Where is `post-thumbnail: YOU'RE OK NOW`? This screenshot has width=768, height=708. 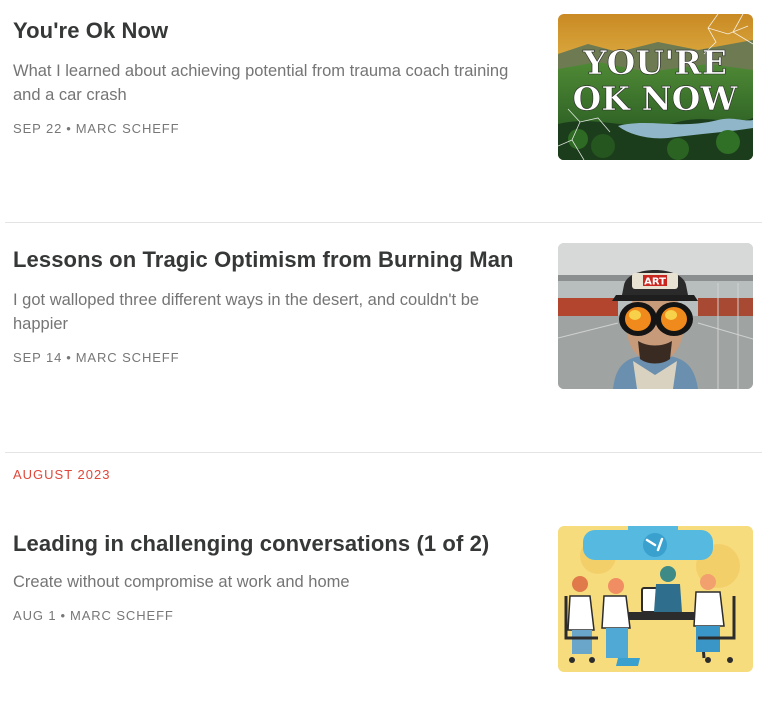
post-thumbnail: YOU'RE OK NOW is located at coordinates (655, 87).